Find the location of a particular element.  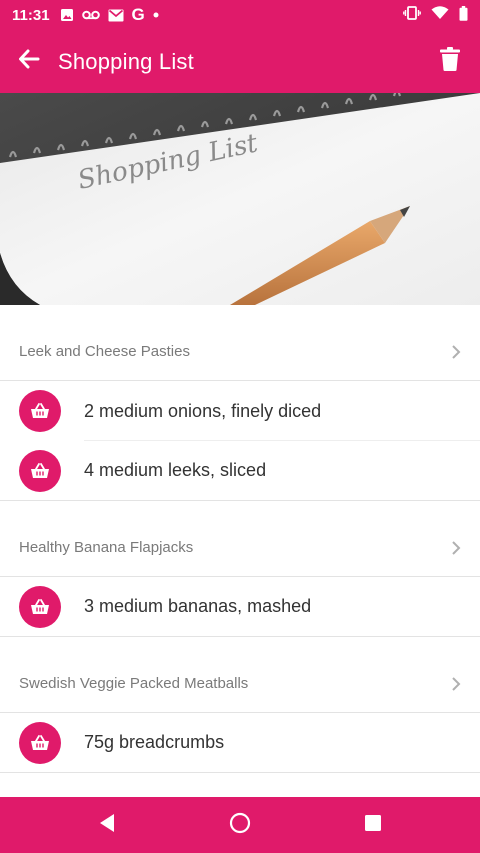

recipe-title: Healthy Banana Flapjacks is located at coordinates (106, 547).